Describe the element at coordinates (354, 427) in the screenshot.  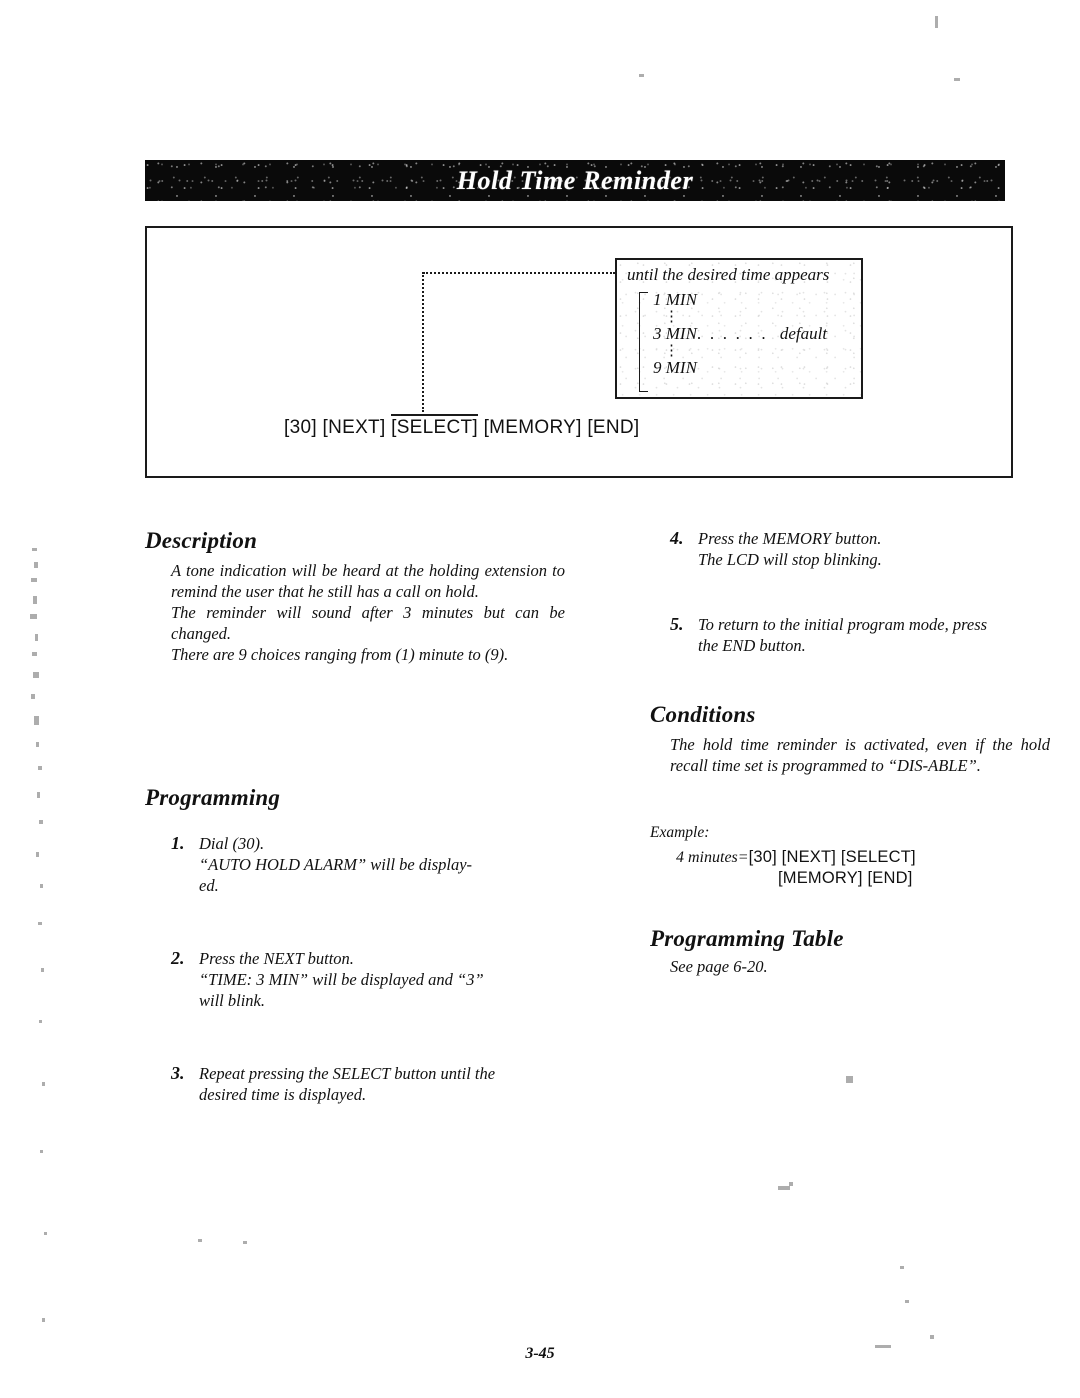
I see `key-next: [NEXT]` at that location.